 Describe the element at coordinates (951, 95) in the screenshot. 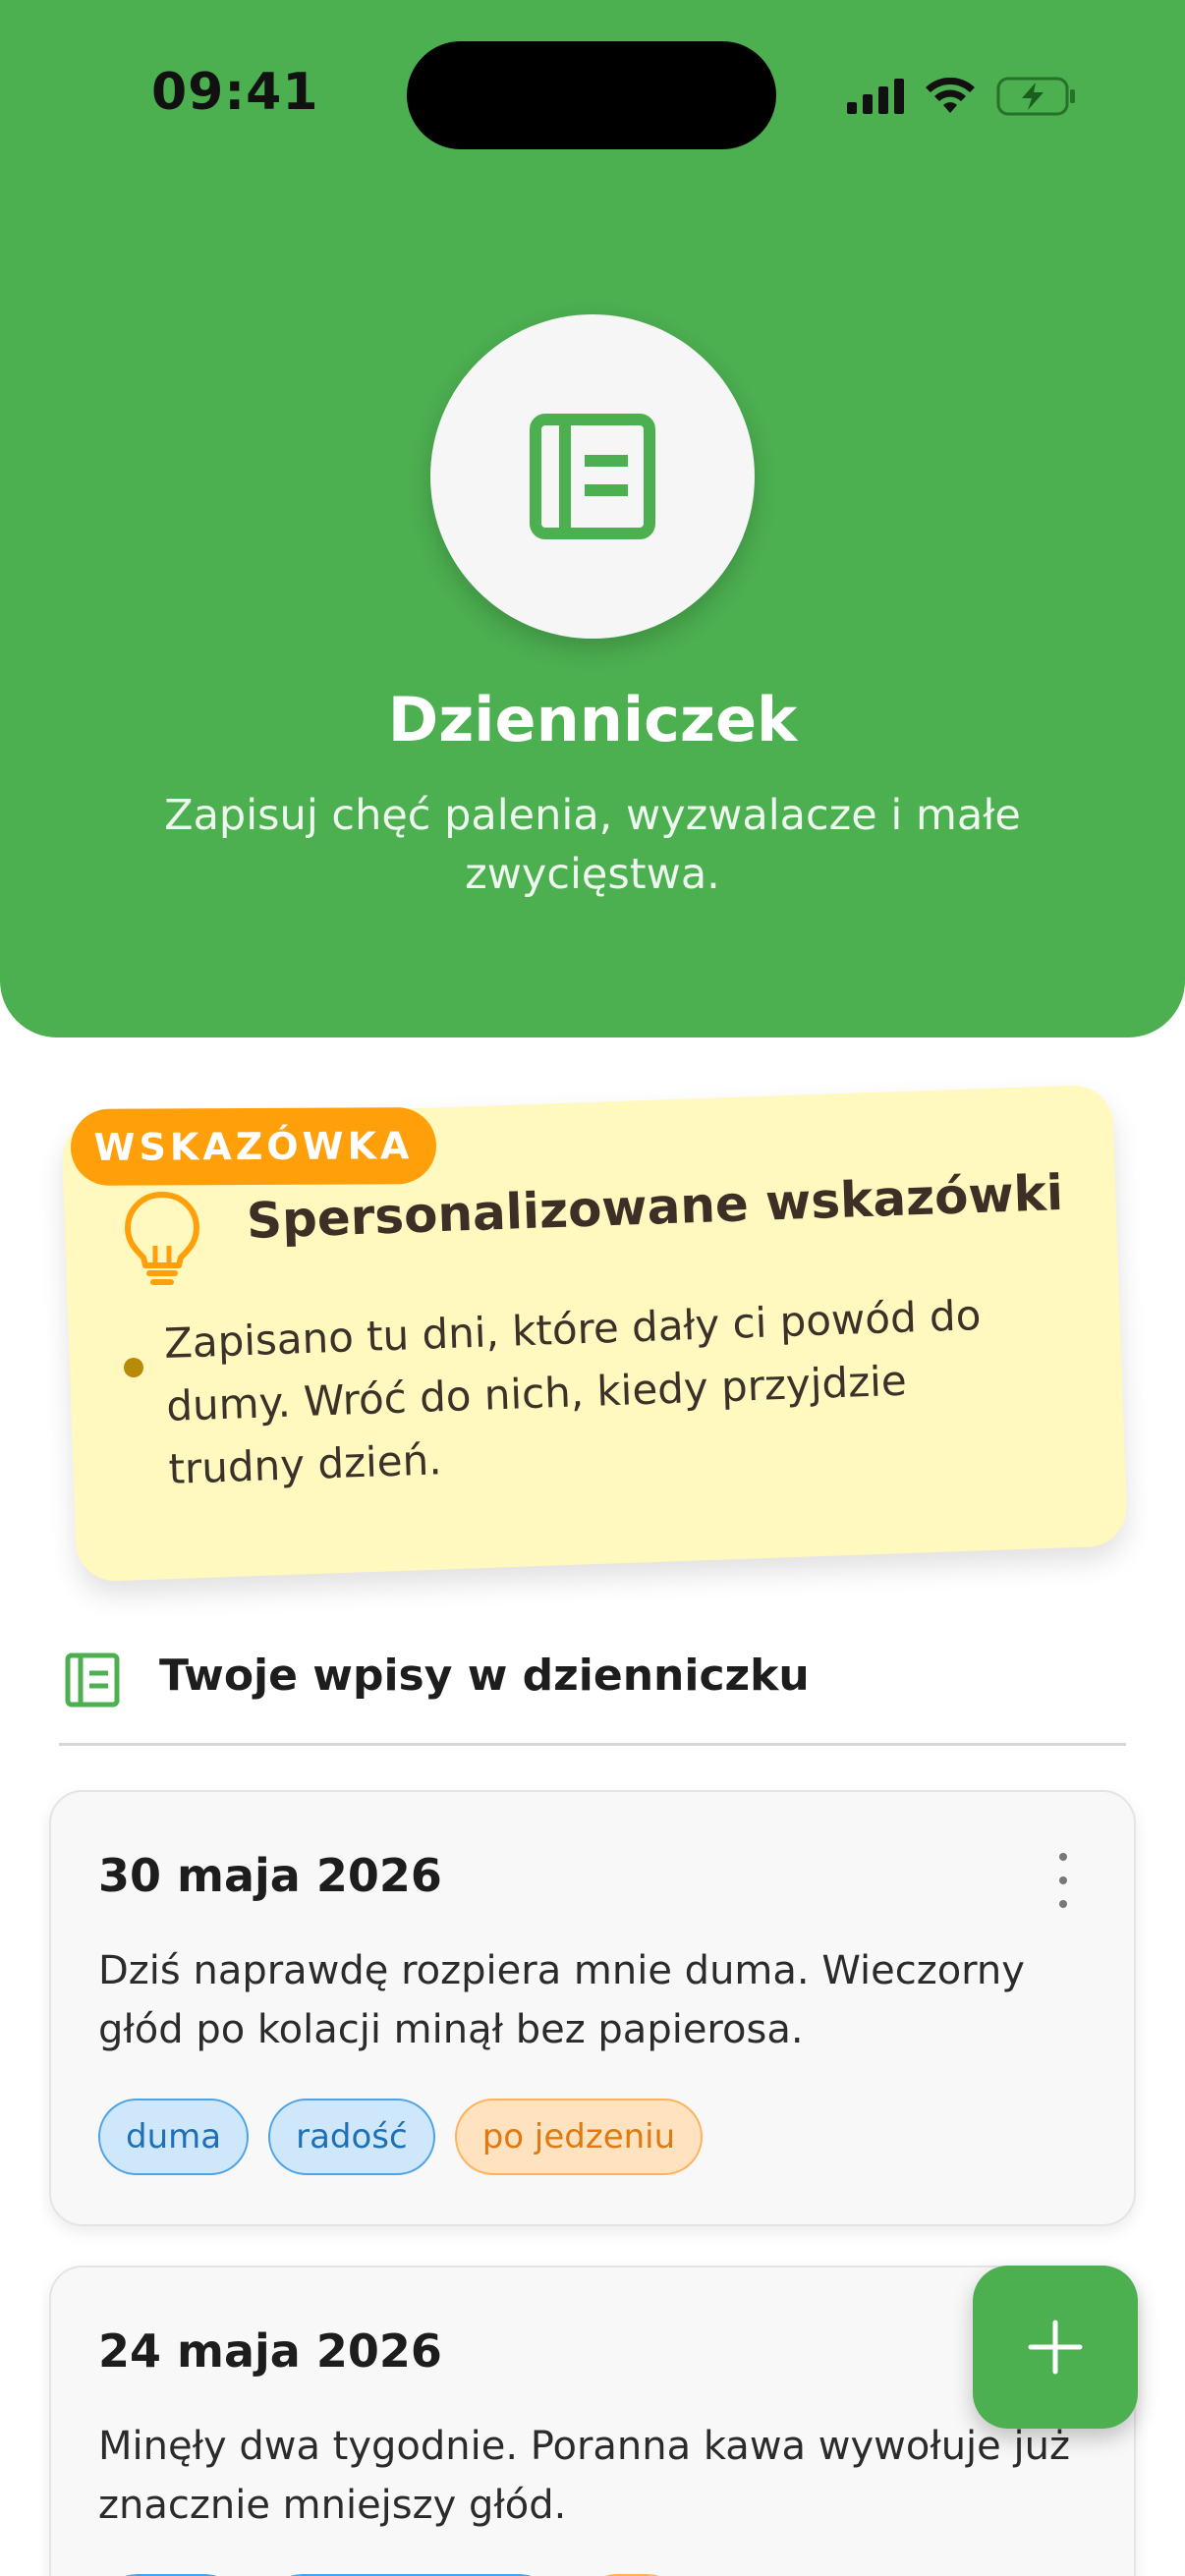

I see `wifi-icon` at that location.